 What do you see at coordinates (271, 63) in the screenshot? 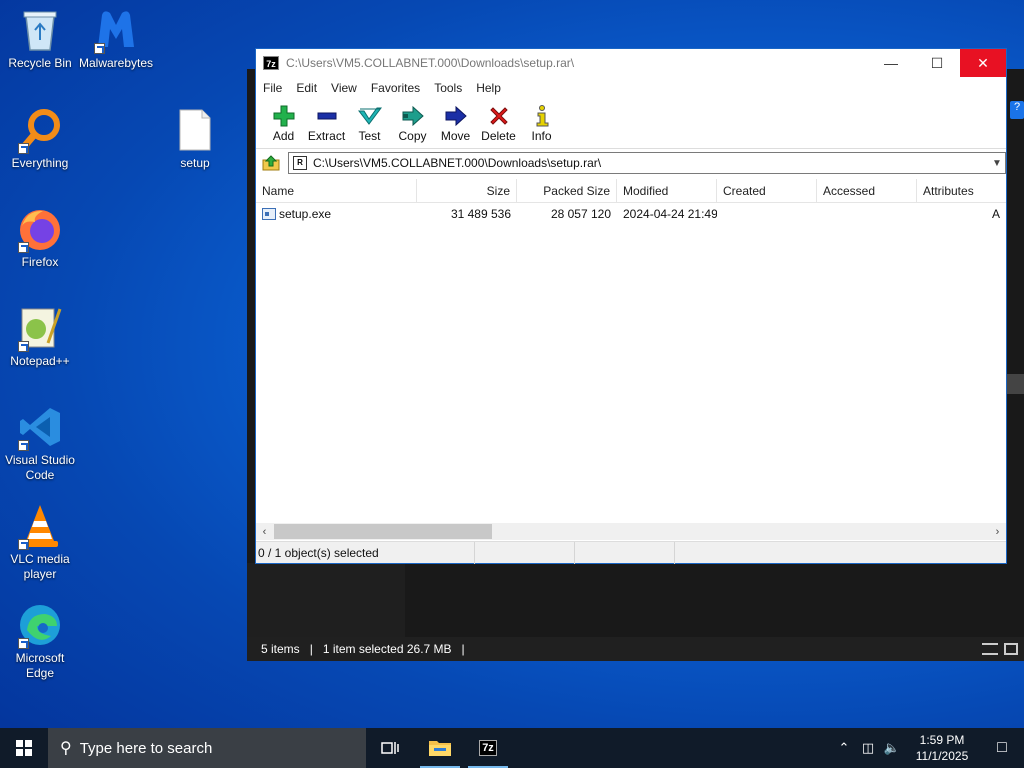
I see `7zip-app-icon: 7z` at bounding box center [271, 63].